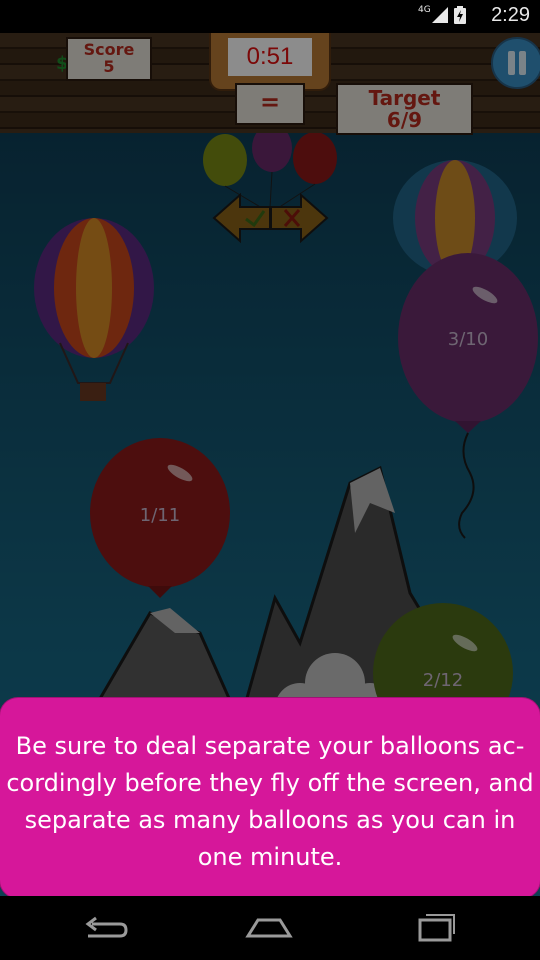 This screenshot has width=540, height=960. What do you see at coordinates (404, 120) in the screenshot?
I see `target-value: 6/9` at bounding box center [404, 120].